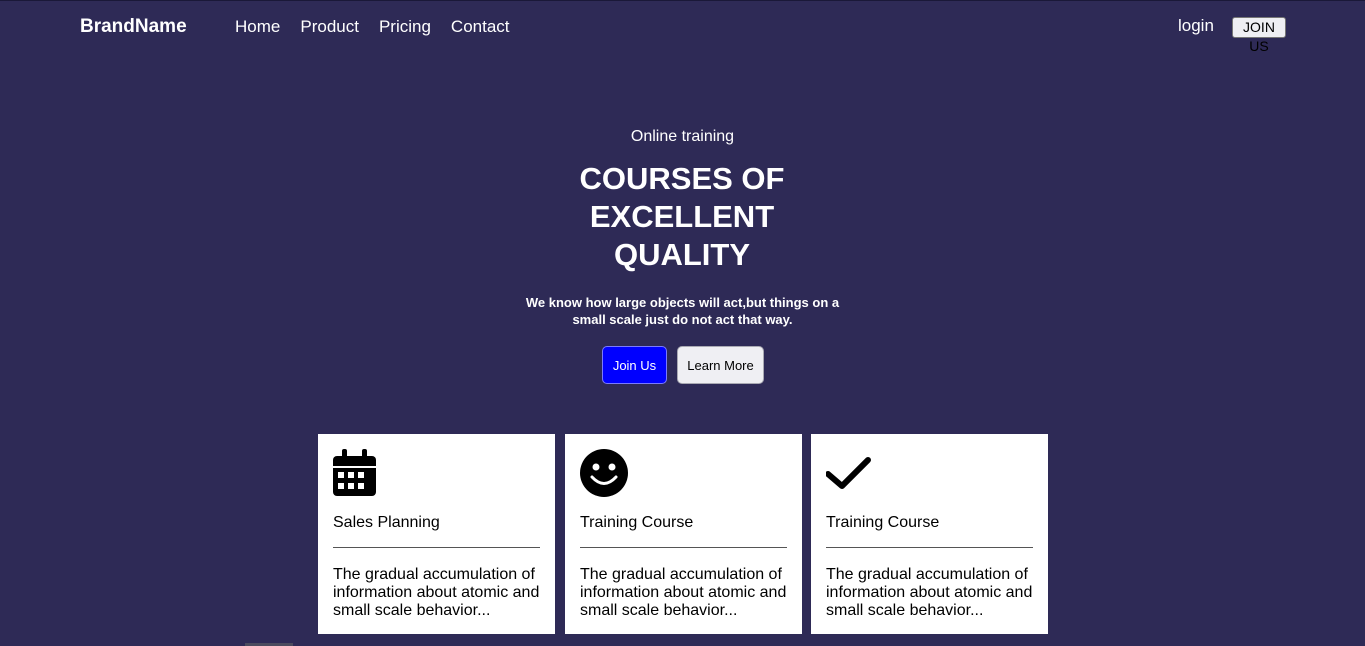 The width and height of the screenshot is (1365, 646). Describe the element at coordinates (720, 365) in the screenshot. I see `learn-more-button: Learn More` at that location.